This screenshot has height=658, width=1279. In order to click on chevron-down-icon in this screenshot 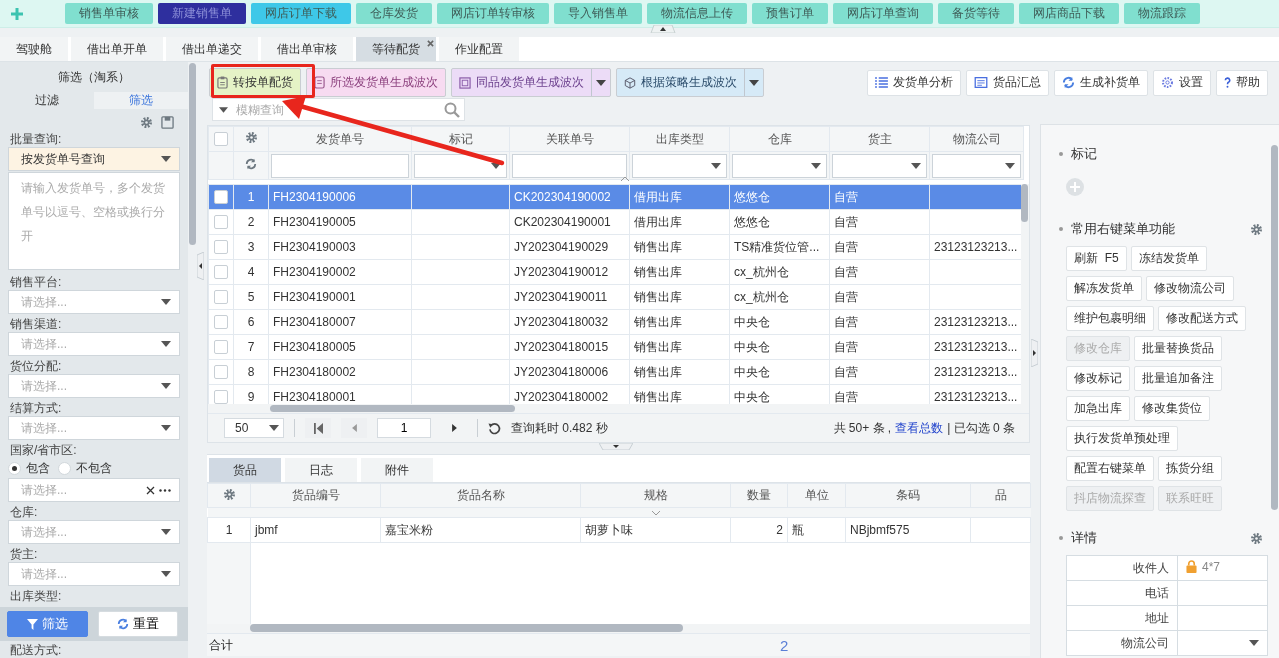, I will do `click(655, 513)`.